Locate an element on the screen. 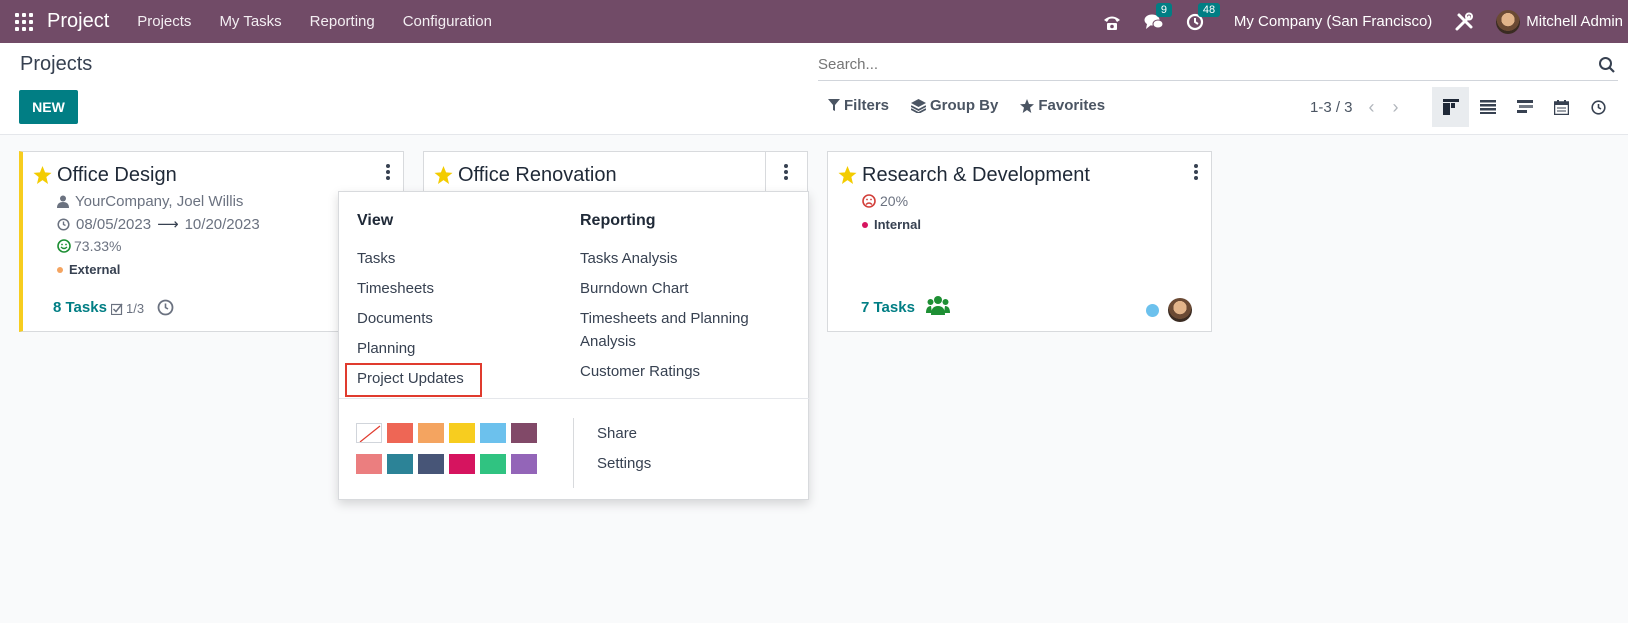 The width and height of the screenshot is (1628, 623). project-tag: Internal is located at coordinates (891, 224).